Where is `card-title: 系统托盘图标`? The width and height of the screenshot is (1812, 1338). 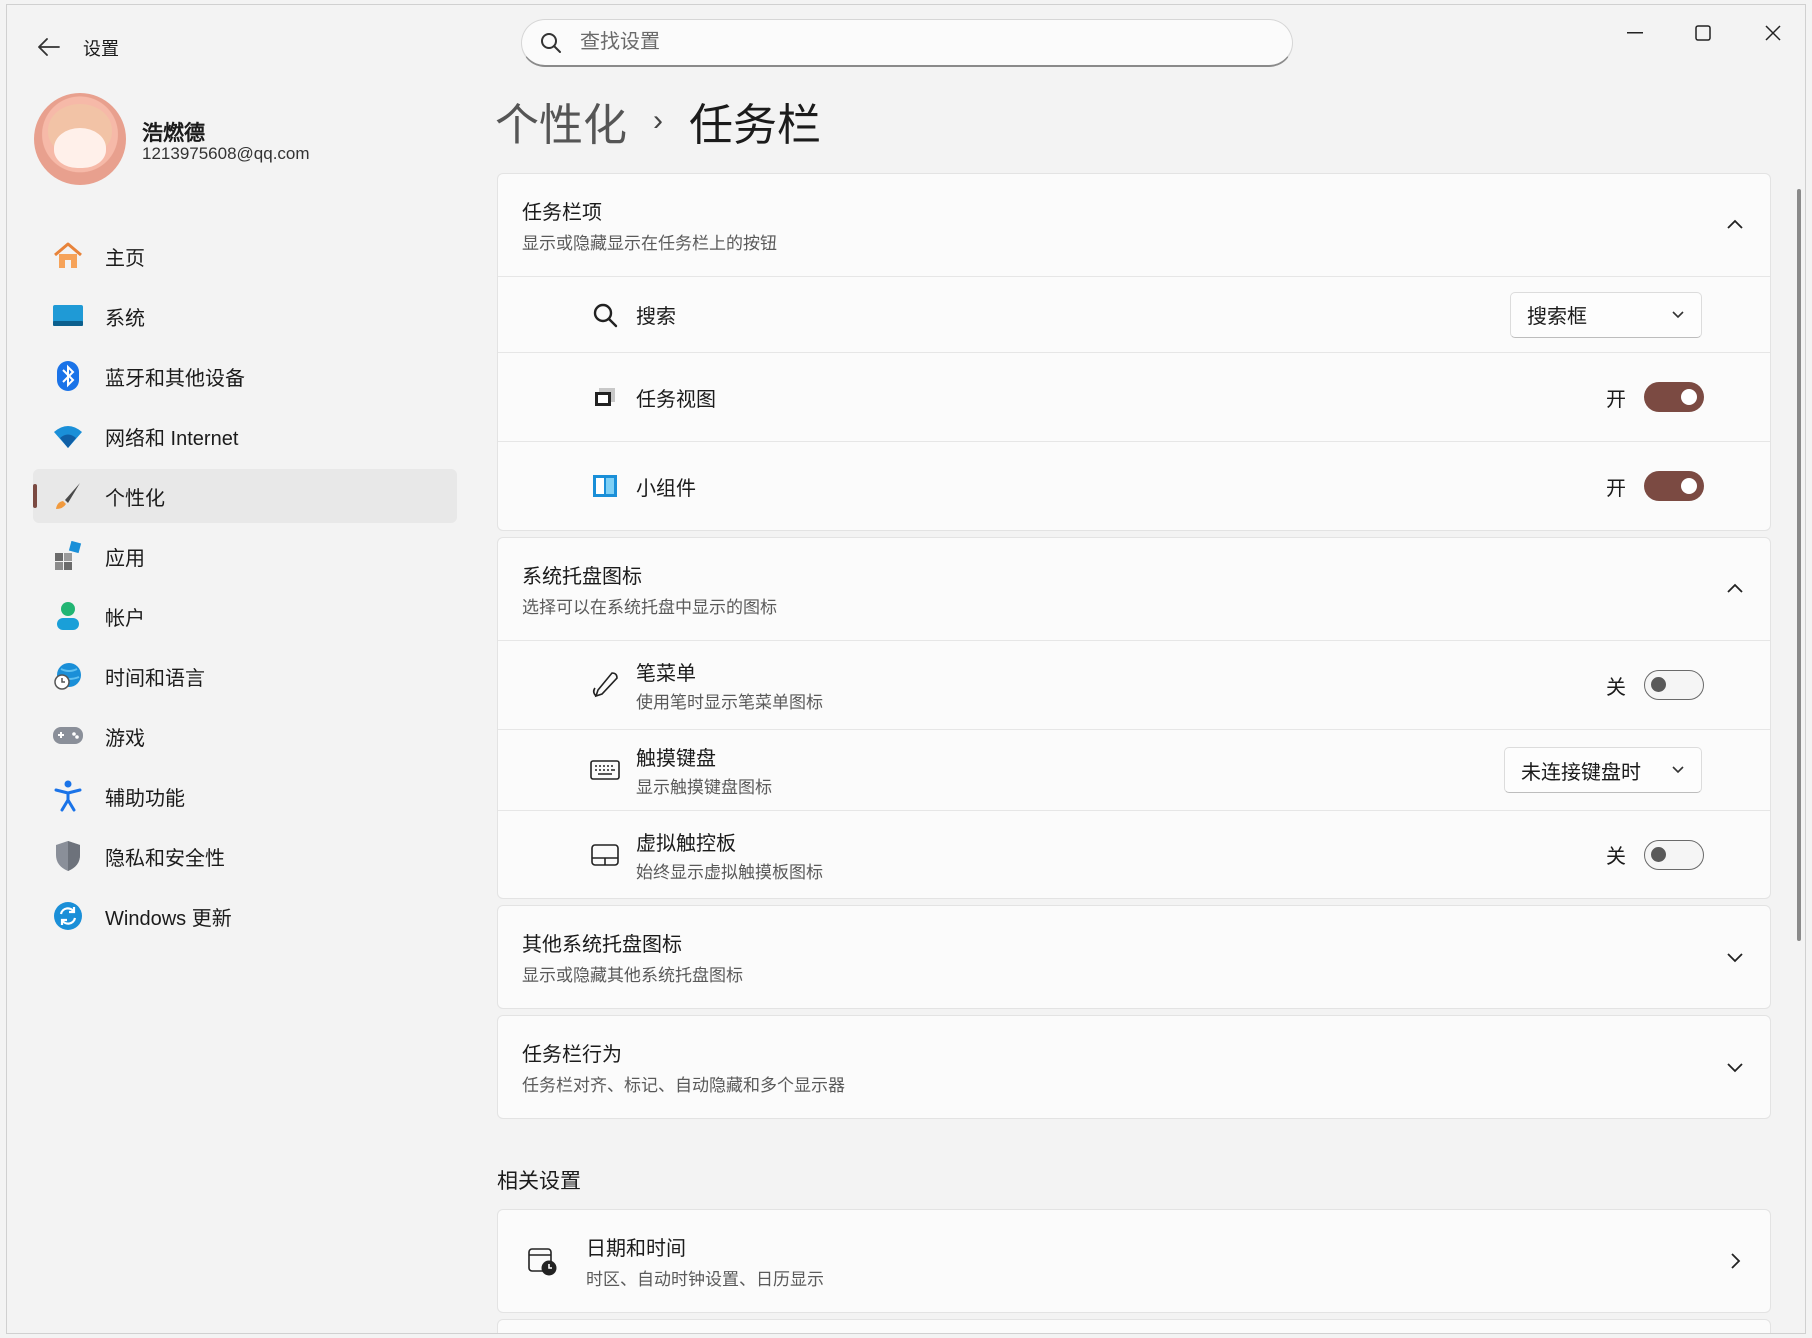
card-title: 系统托盘图标 is located at coordinates (582, 577).